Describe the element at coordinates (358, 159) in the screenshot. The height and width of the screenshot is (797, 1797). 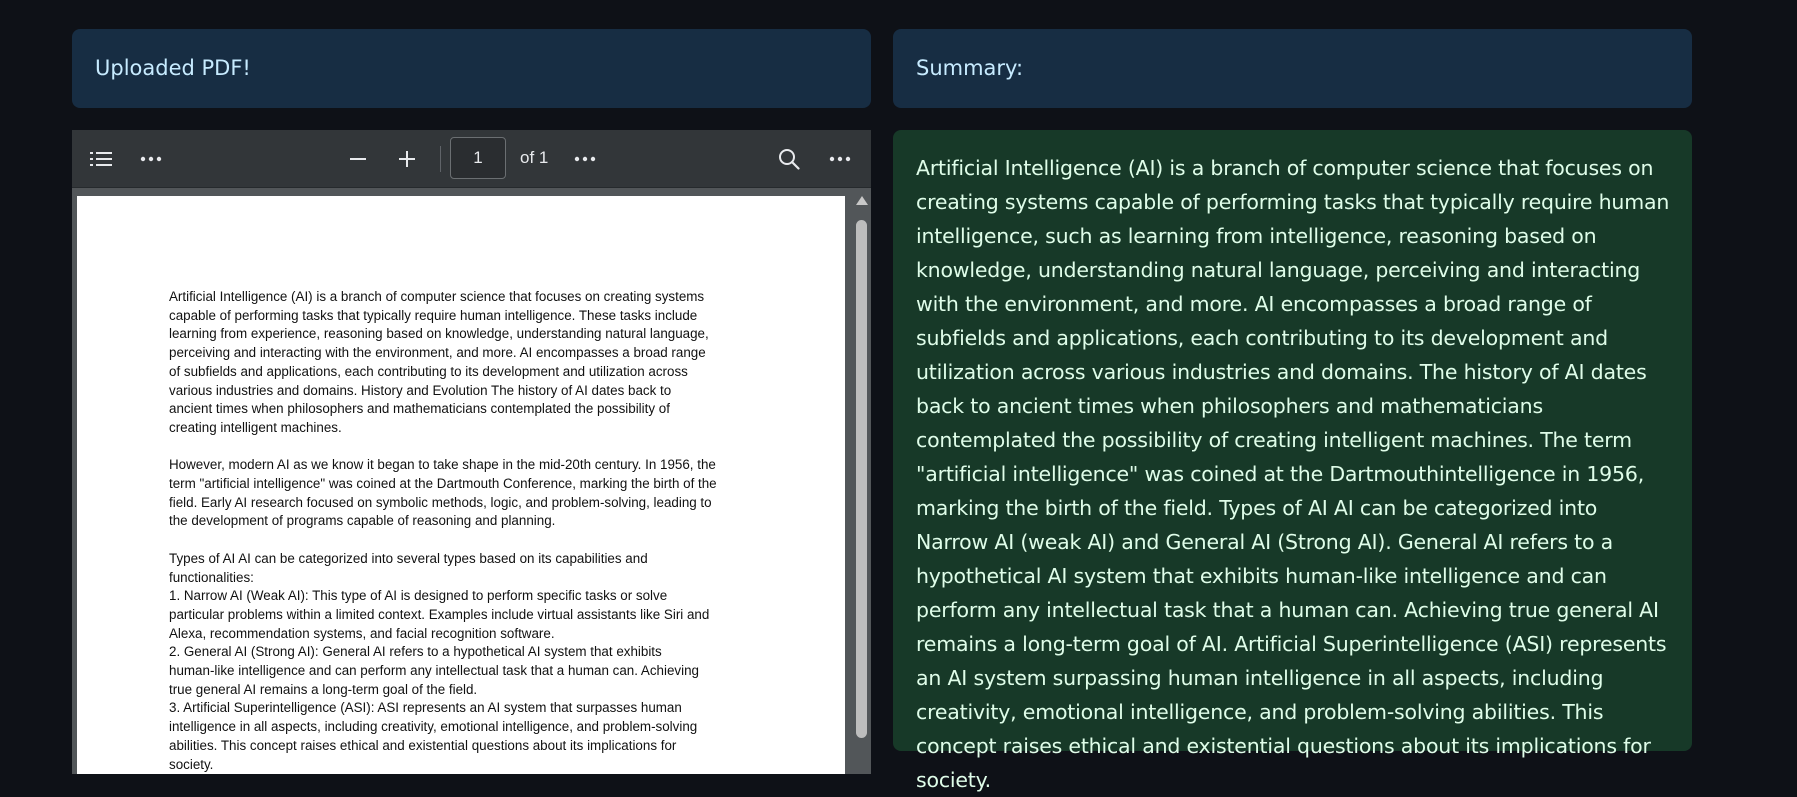
I see `minus-icon` at that location.